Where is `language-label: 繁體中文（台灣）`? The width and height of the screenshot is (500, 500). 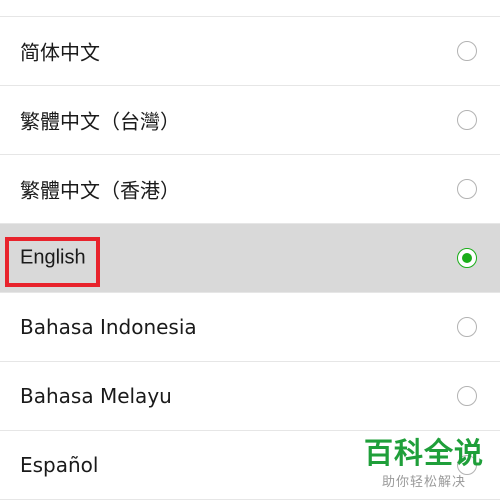 language-label: 繁體中文（台灣） is located at coordinates (100, 121).